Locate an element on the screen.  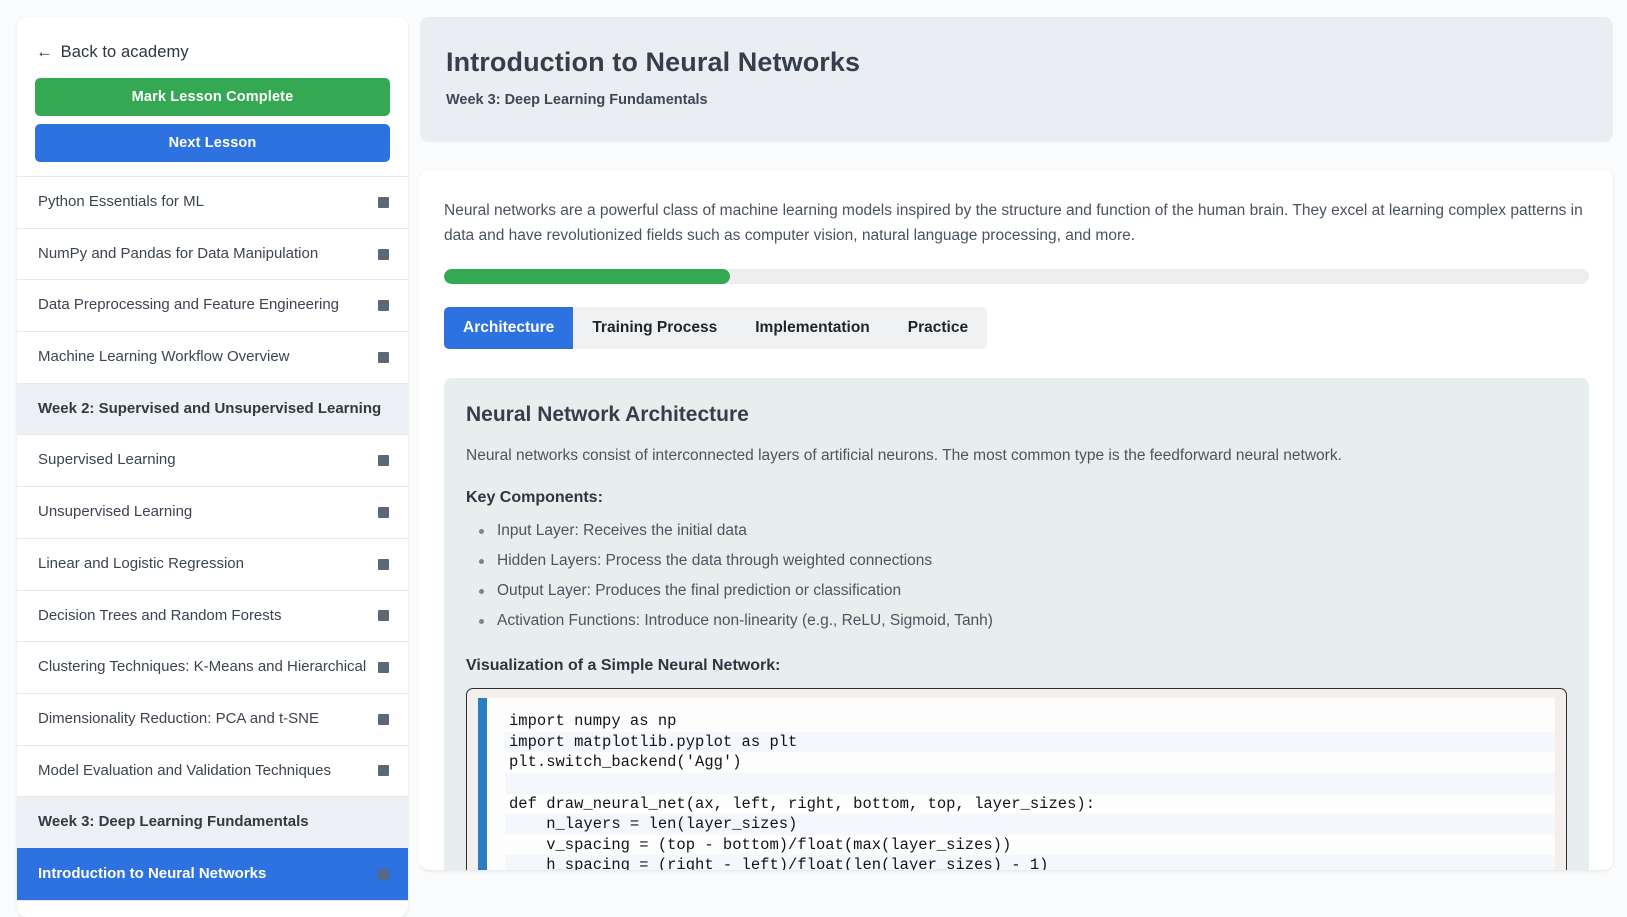
sidebar-lesson-item: Unsupervised Learning is located at coordinates (212, 512).